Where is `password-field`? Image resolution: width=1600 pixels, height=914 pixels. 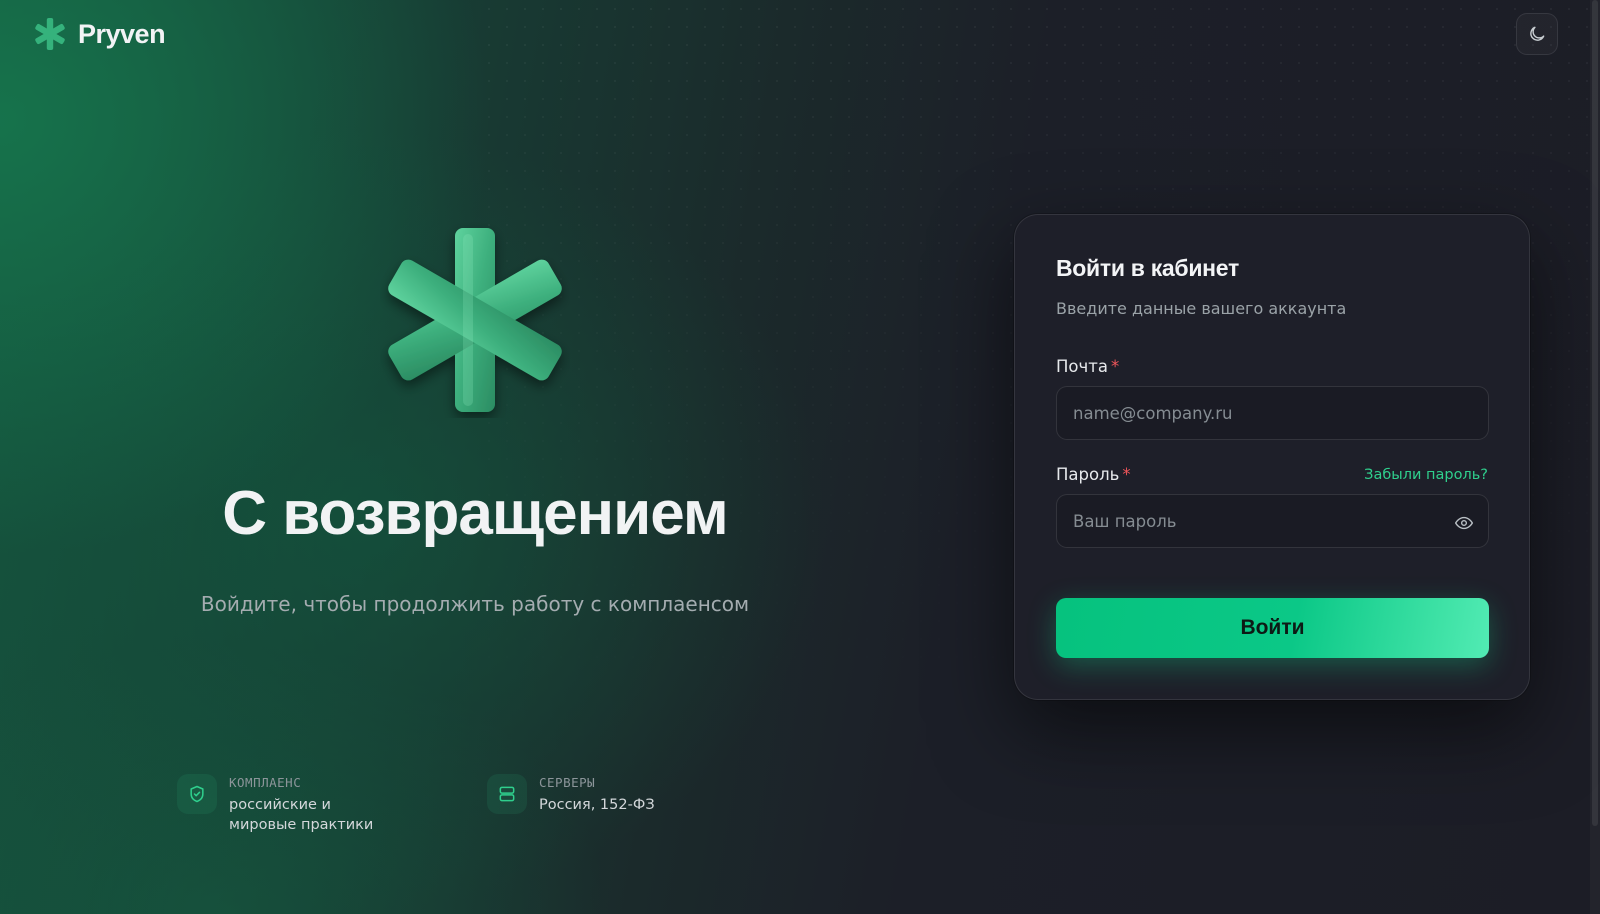
password-field is located at coordinates (1272, 521).